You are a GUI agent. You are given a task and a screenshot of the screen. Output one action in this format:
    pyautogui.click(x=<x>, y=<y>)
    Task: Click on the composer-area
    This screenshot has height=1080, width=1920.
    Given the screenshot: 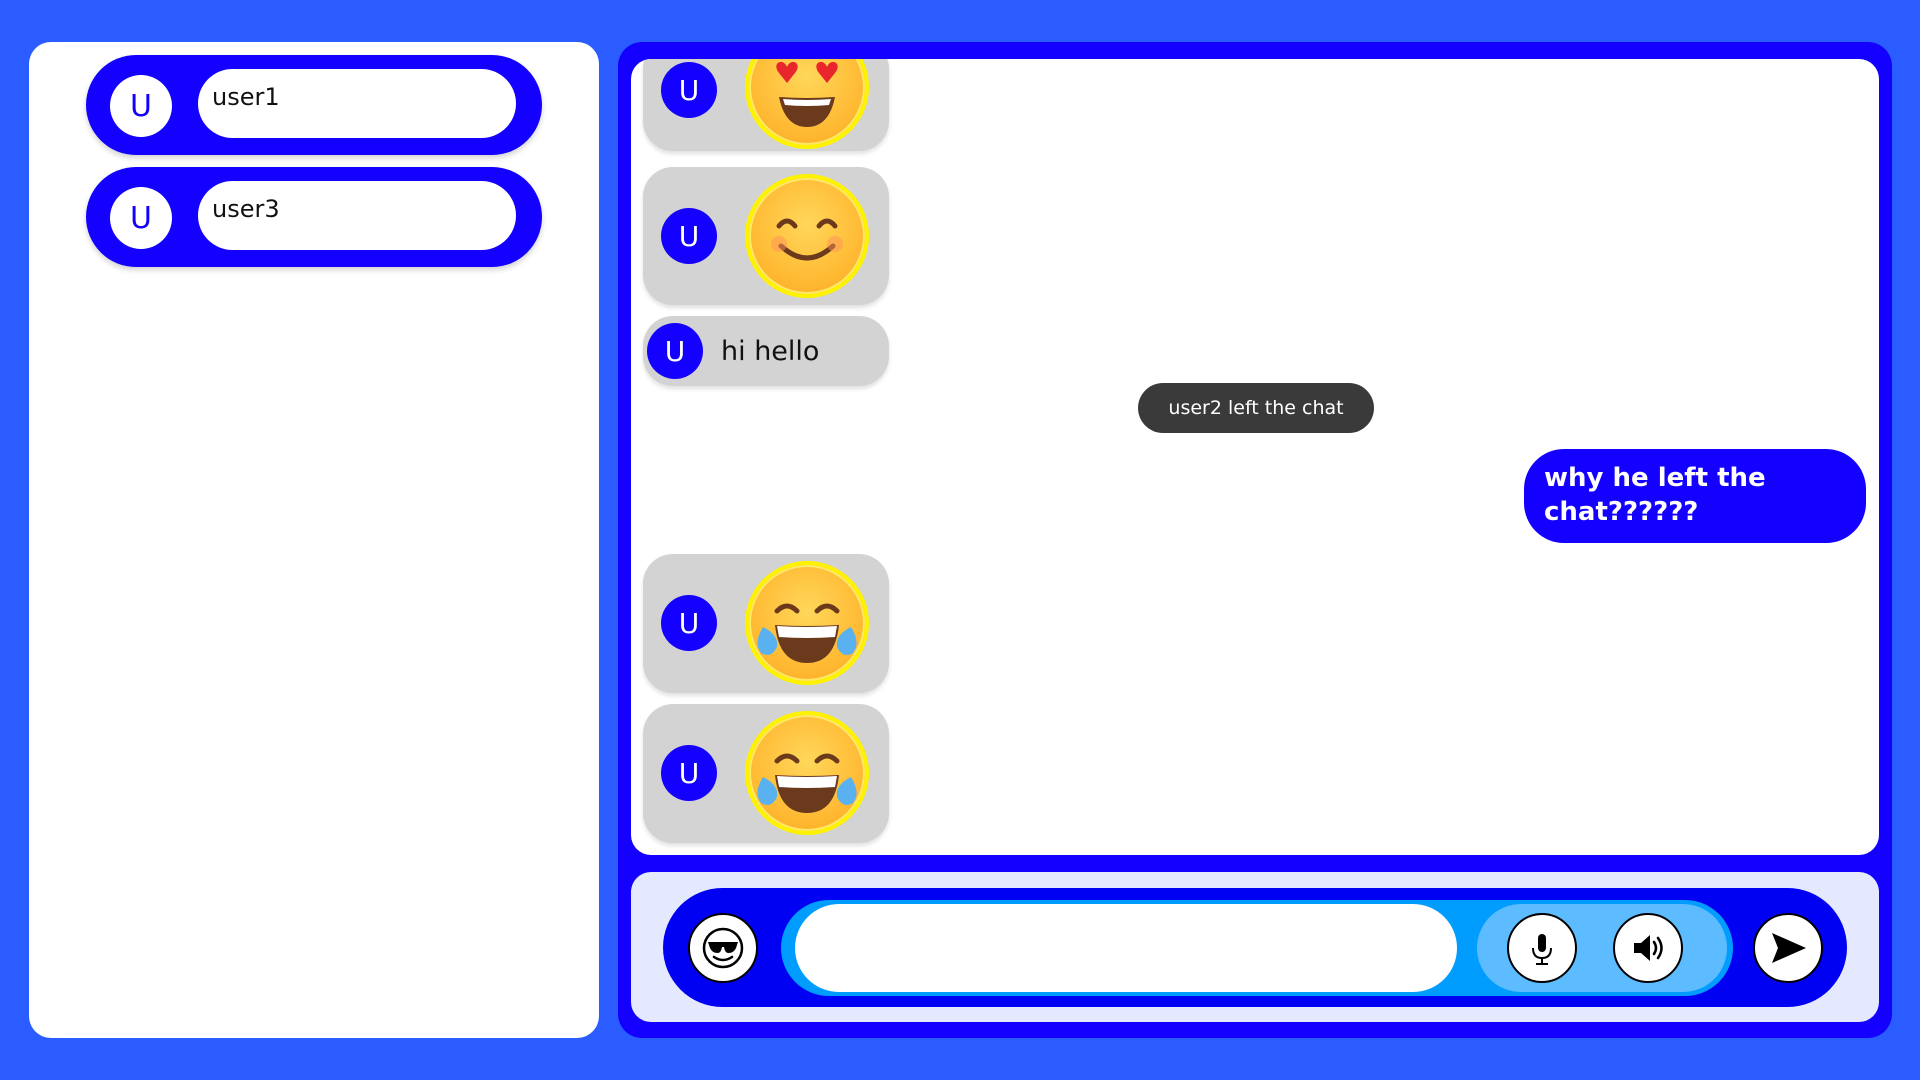 What is the action you would take?
    pyautogui.click(x=1255, y=947)
    